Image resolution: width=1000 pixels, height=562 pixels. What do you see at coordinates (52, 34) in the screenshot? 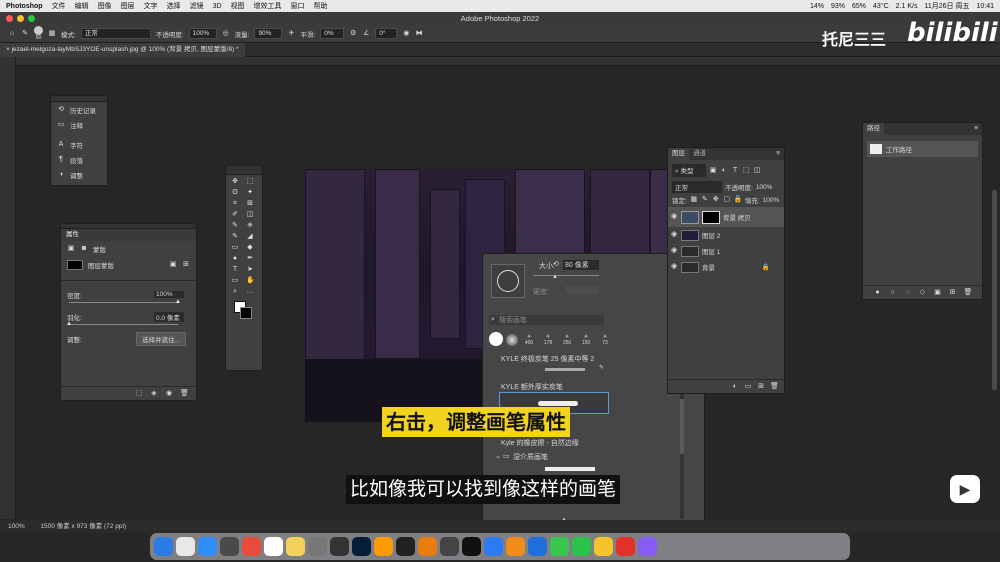
I see `brush-settings-icon: ▦` at bounding box center [52, 34].